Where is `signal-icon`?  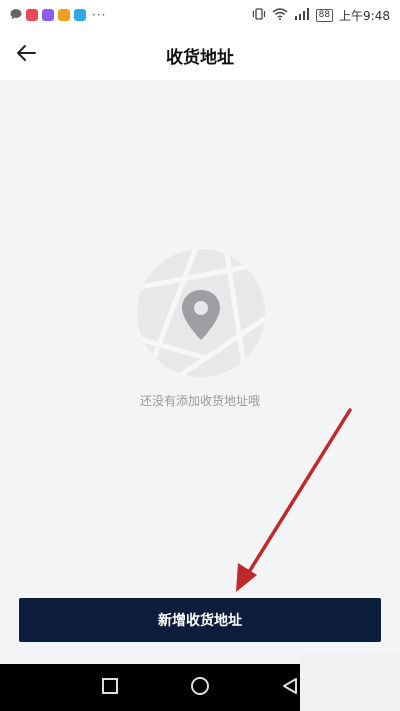
signal-icon is located at coordinates (302, 15).